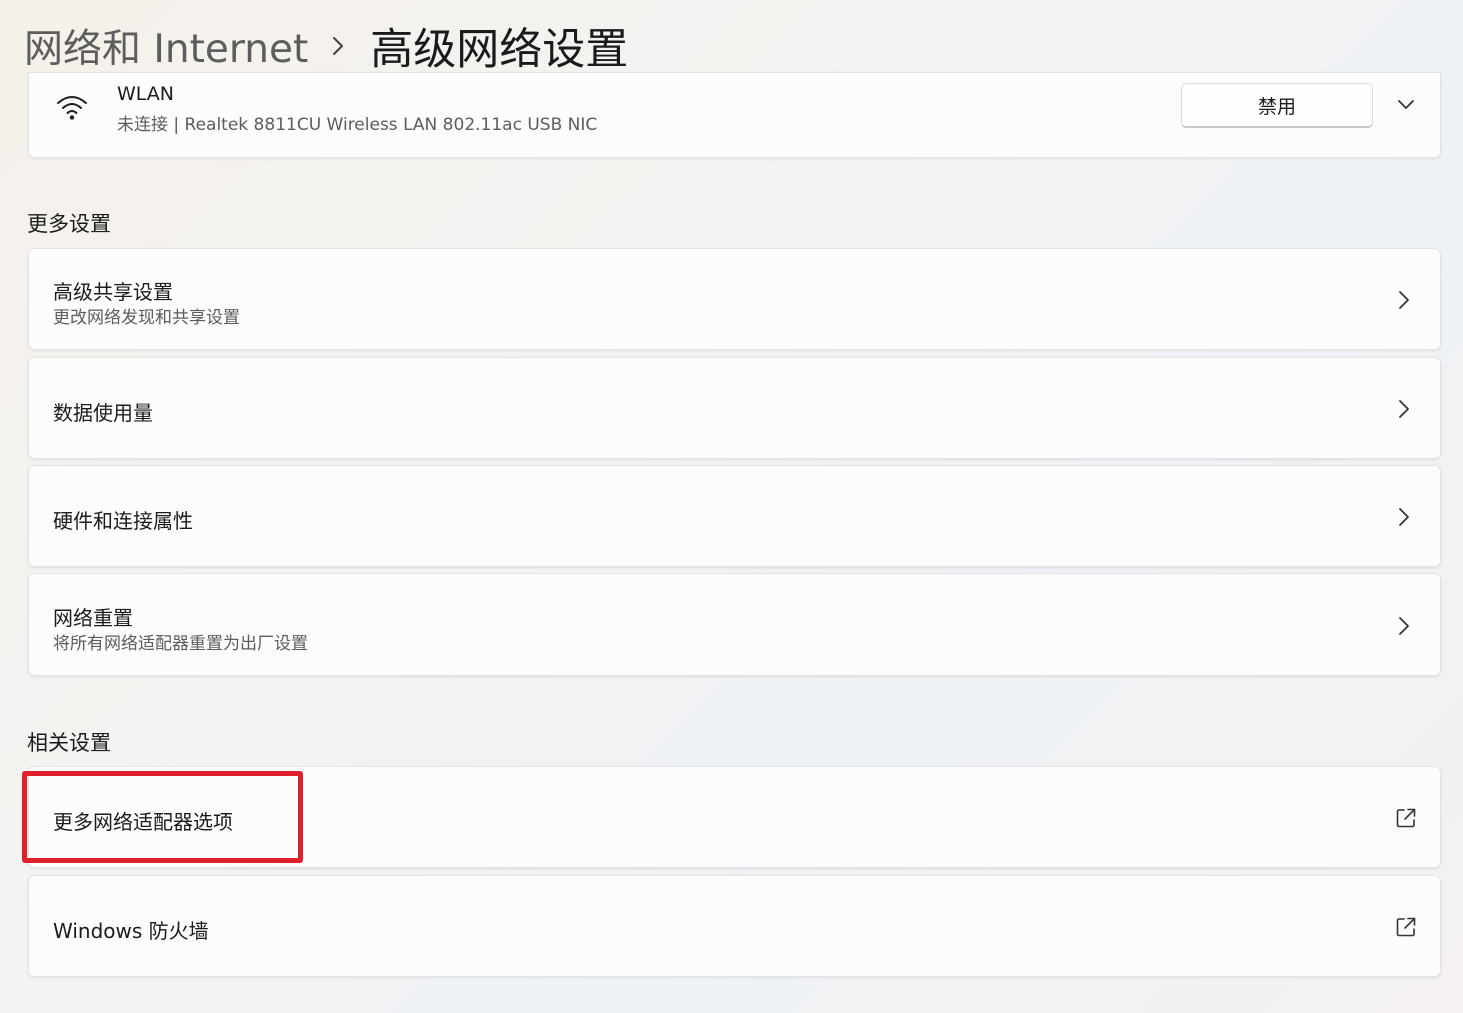  I want to click on wifi-icon, so click(72, 108).